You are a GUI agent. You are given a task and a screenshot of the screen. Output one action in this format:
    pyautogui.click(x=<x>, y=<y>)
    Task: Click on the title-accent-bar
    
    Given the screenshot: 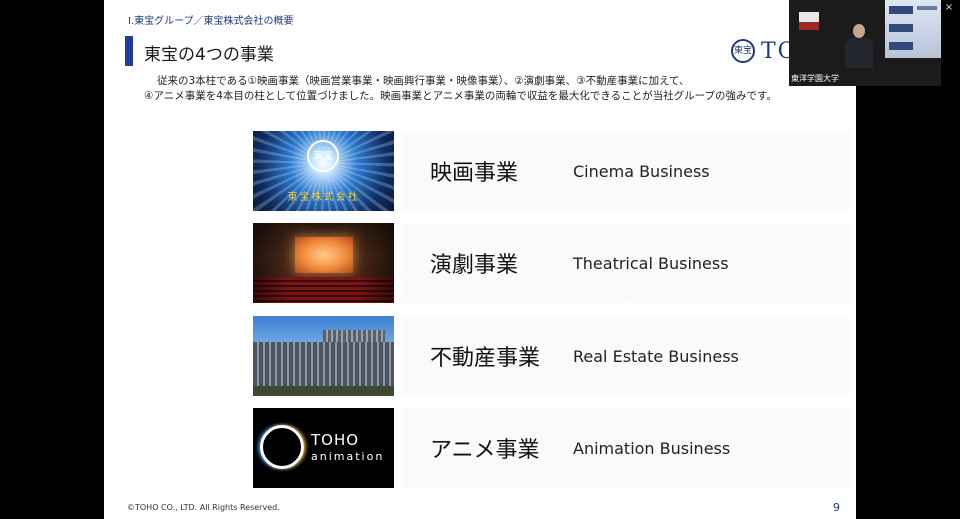 What is the action you would take?
    pyautogui.click(x=129, y=51)
    